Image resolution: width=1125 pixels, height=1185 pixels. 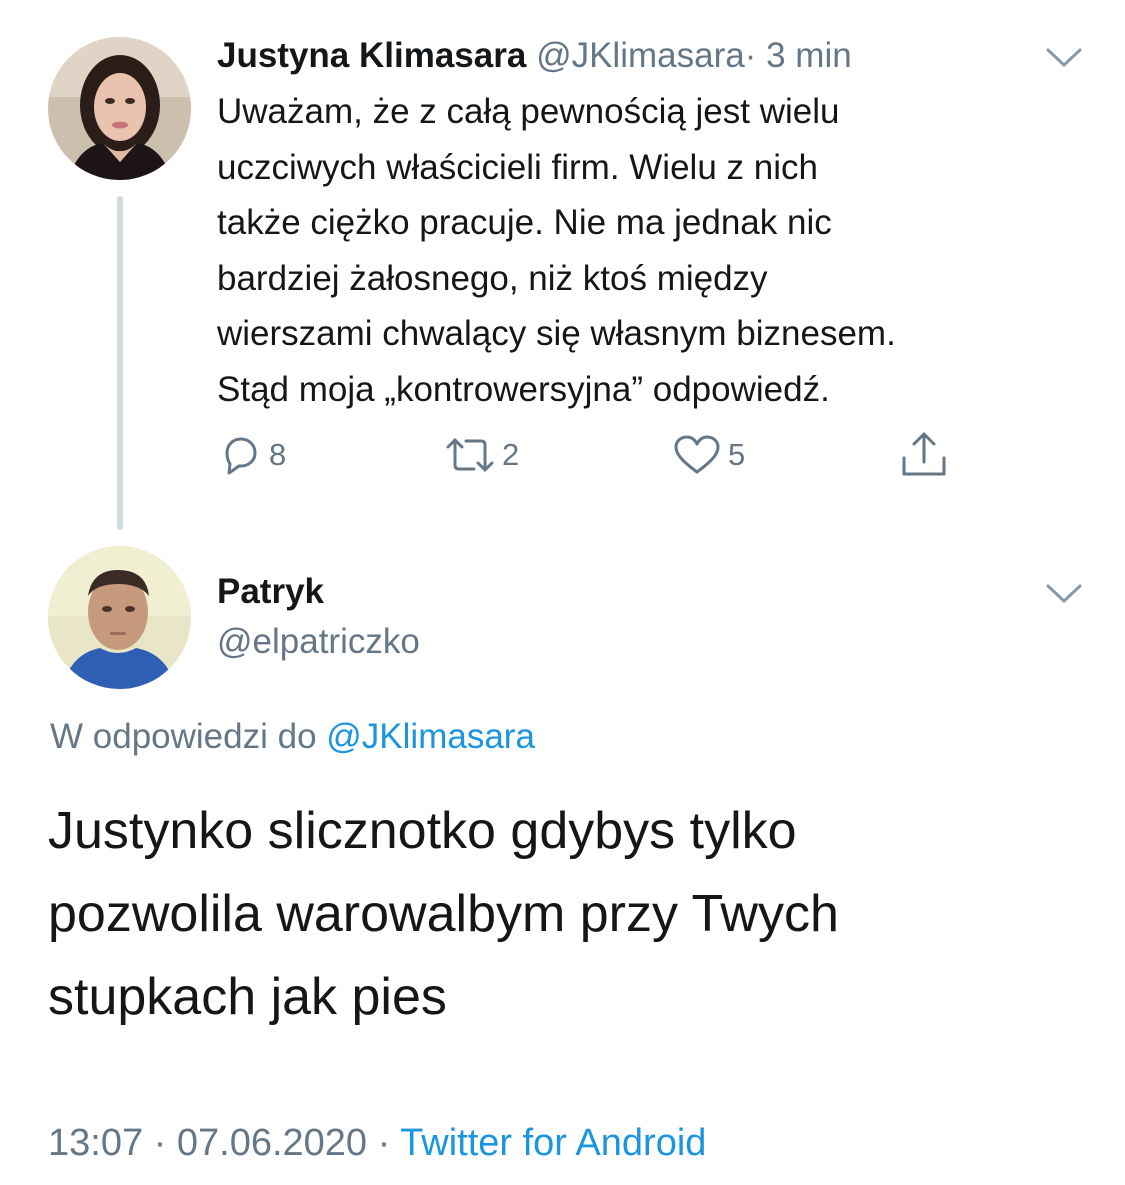 What do you see at coordinates (534, 56) in the screenshot?
I see `parent-tweet-header: Justyna Klimasara @JKlimasara· 3 min` at bounding box center [534, 56].